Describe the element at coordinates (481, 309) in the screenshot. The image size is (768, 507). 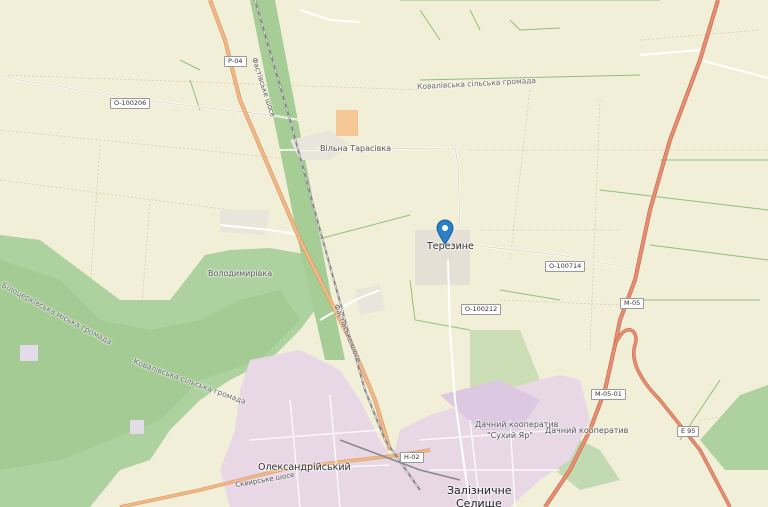
I see `road-shield-o100212: О-100212` at that location.